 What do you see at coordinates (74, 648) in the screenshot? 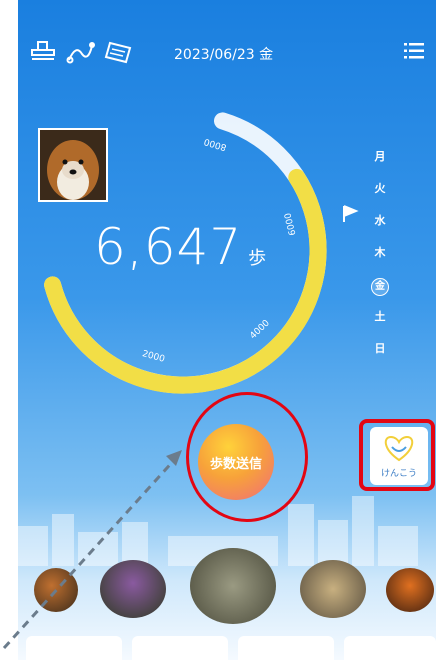
I see `nav-tile-walk` at bounding box center [74, 648].